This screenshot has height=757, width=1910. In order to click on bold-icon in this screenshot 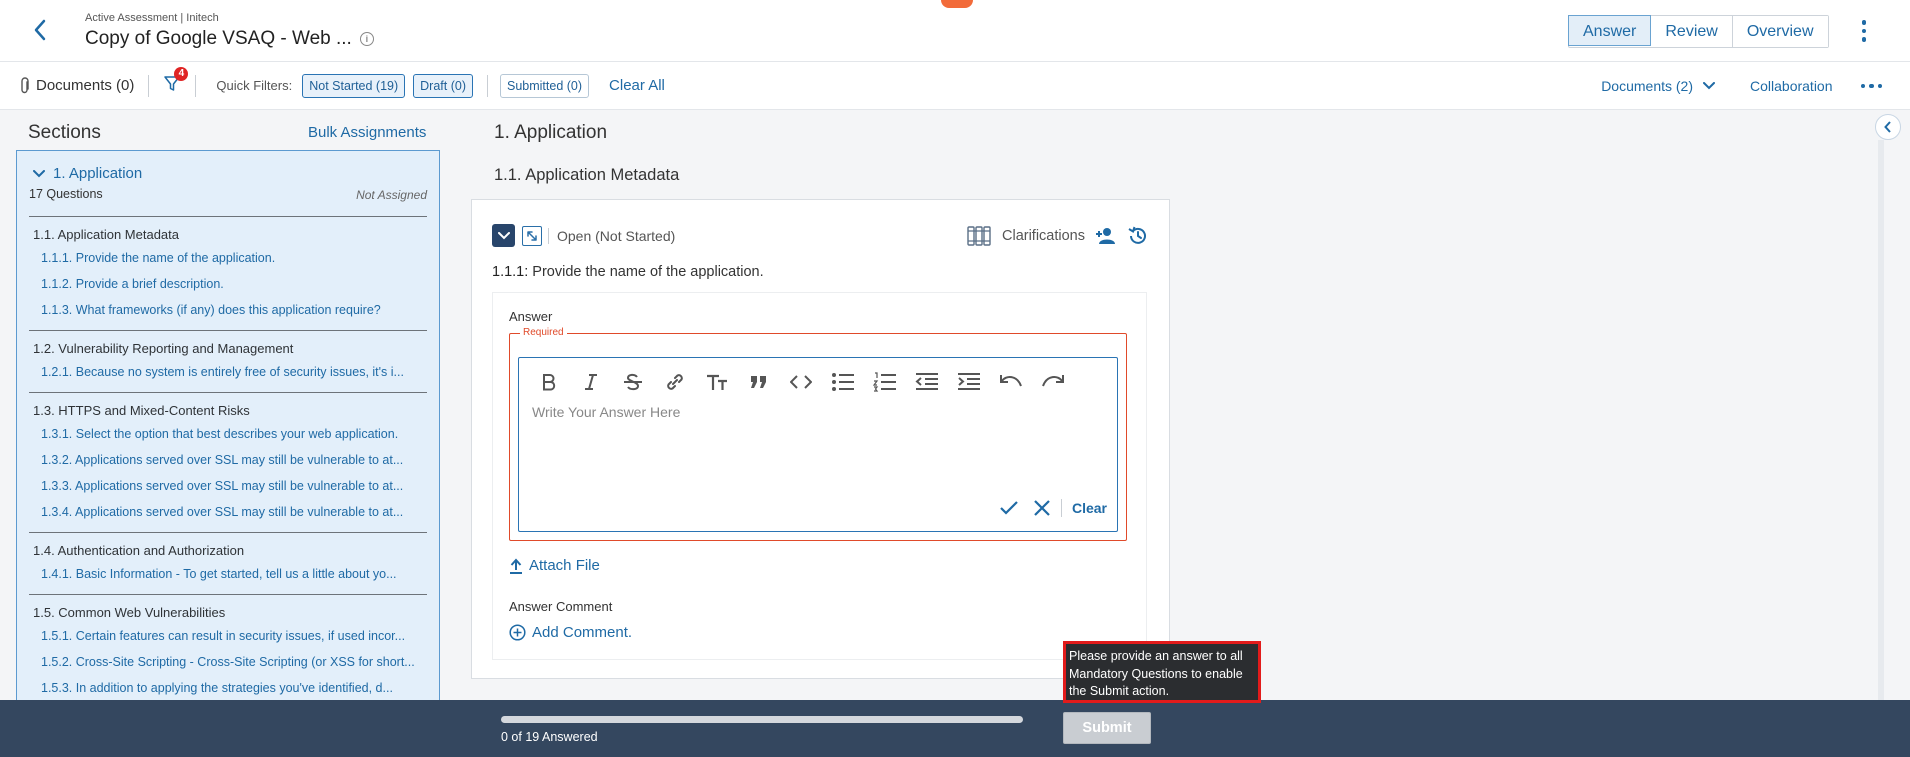, I will do `click(549, 382)`.